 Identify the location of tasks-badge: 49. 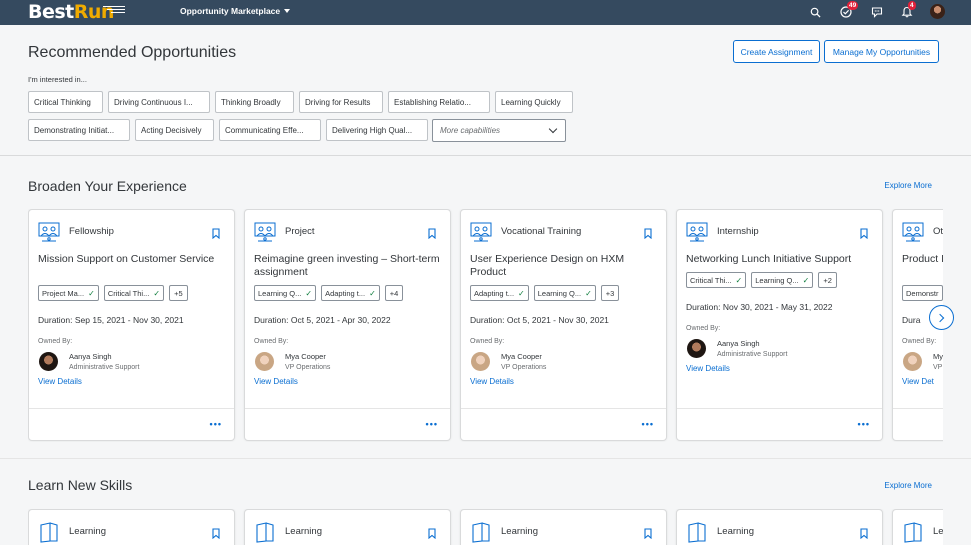
(853, 5).